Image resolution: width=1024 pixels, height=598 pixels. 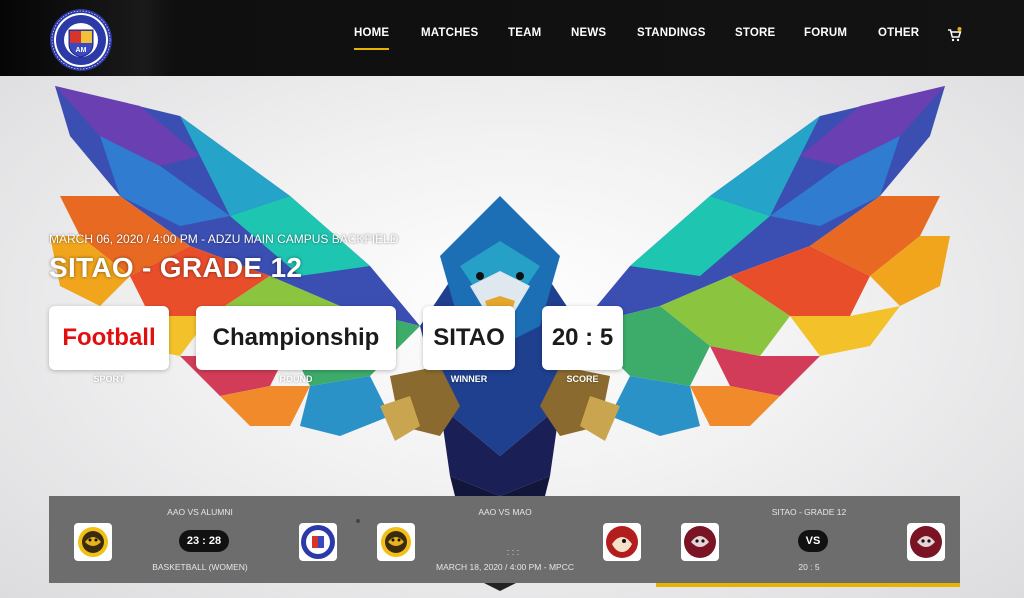 I want to click on sport-stat: Football, so click(x=109, y=338).